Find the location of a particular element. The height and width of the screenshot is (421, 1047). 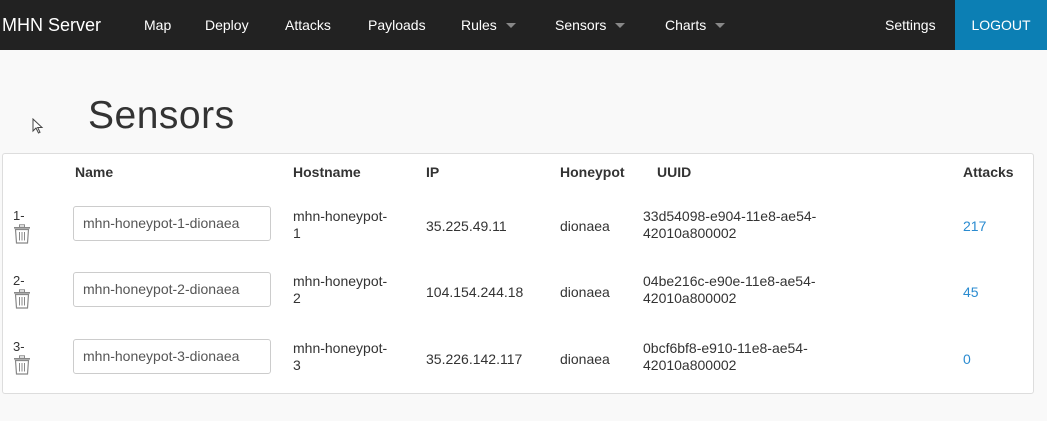

hostname-line2: 3 is located at coordinates (297, 365).